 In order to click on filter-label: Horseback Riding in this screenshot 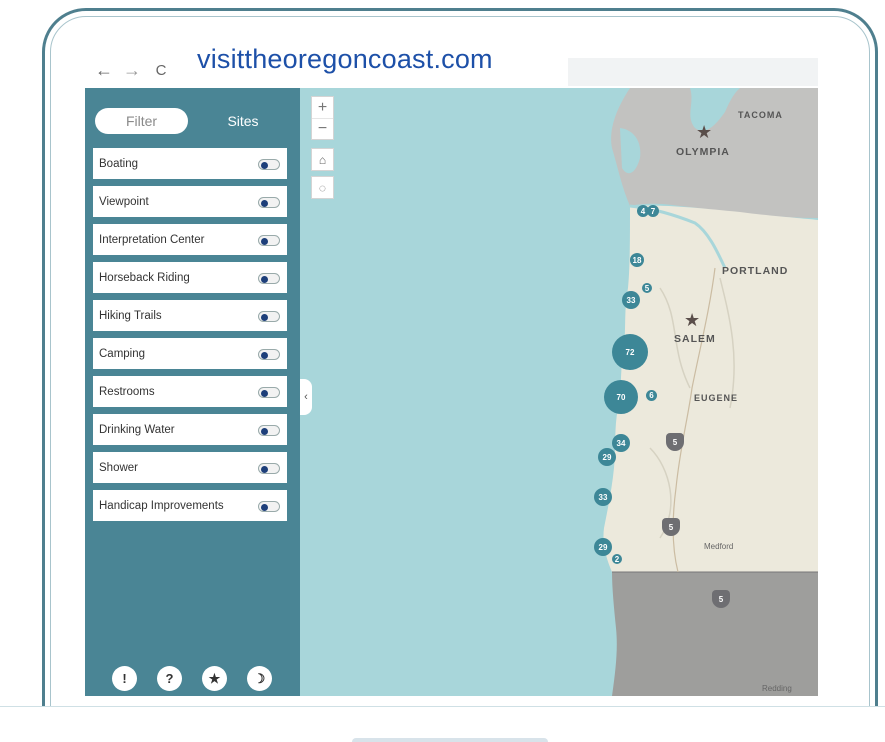, I will do `click(144, 277)`.